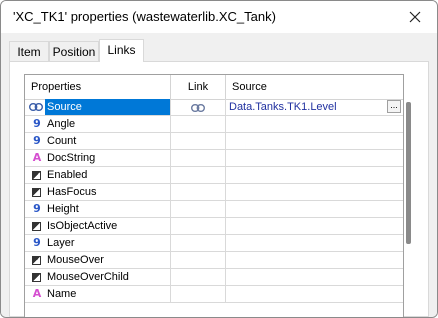  Describe the element at coordinates (82, 226) in the screenshot. I see `property-name: IsObjectActive` at that location.